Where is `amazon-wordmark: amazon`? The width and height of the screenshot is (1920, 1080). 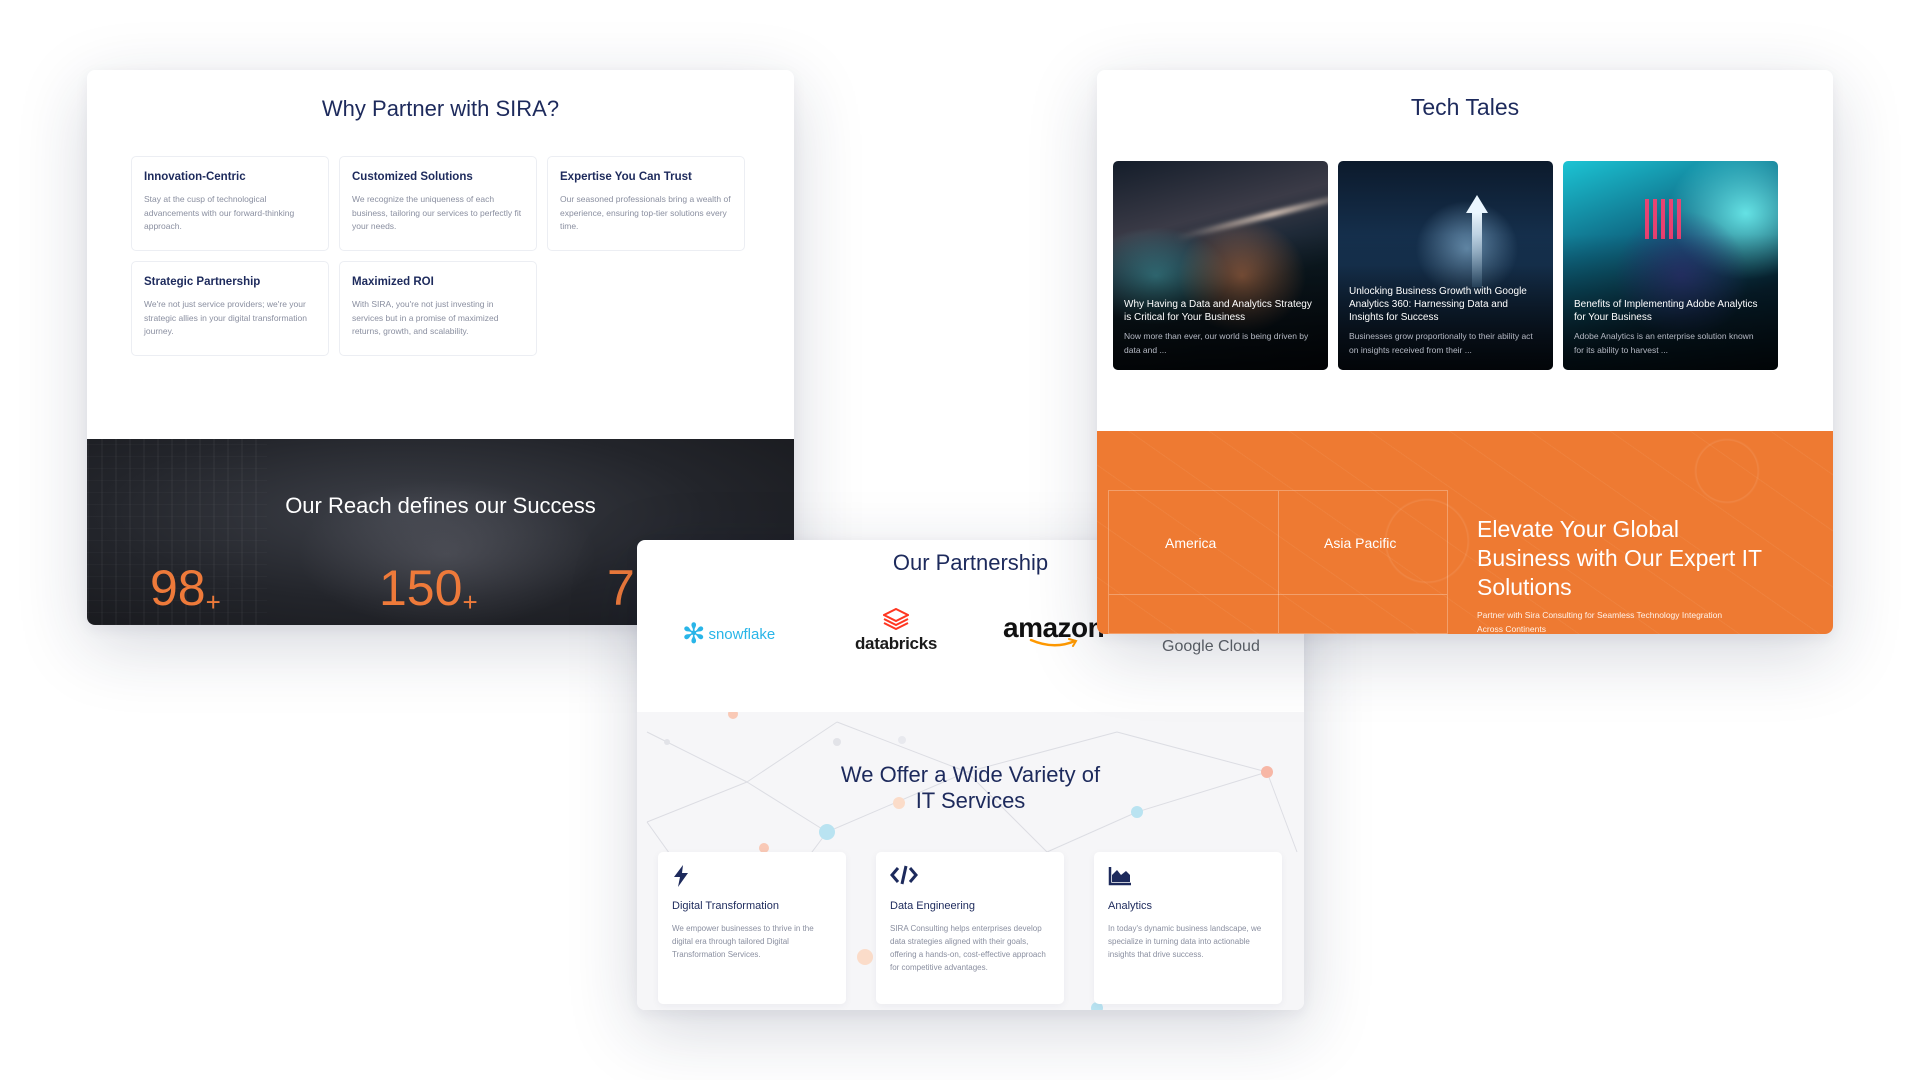 amazon-wordmark: amazon is located at coordinates (1054, 627).